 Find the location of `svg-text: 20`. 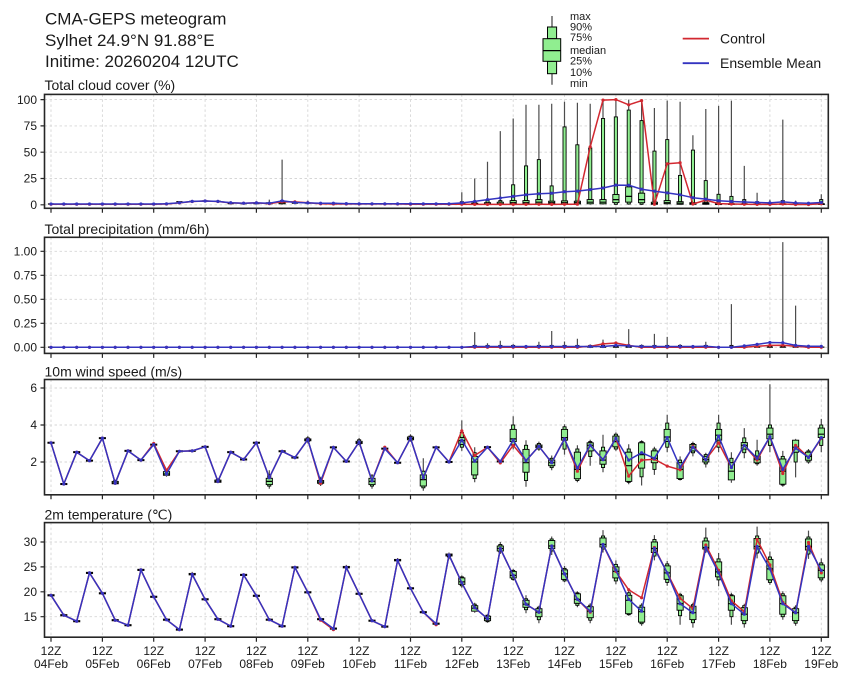

svg-text: 20 is located at coordinates (31, 592).